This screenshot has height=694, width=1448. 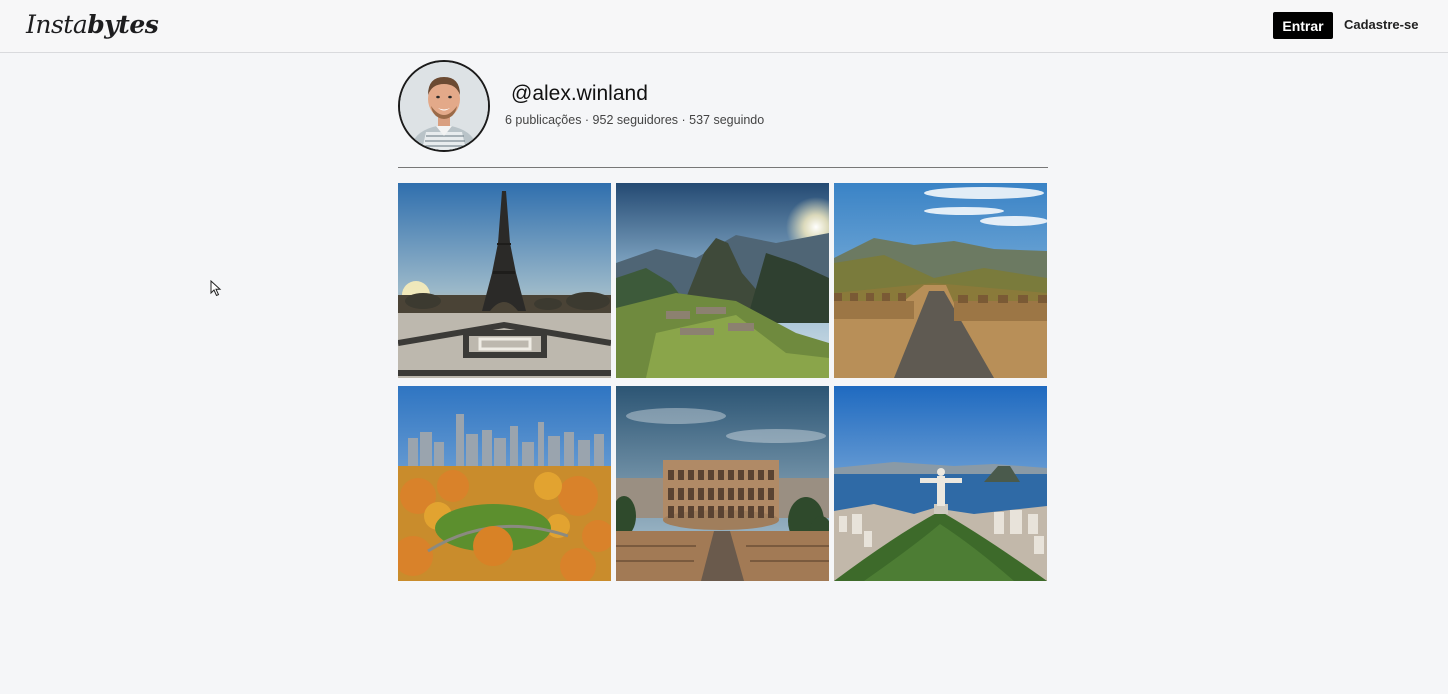 I want to click on logo-text-bytes: bytes, so click(x=123, y=24).